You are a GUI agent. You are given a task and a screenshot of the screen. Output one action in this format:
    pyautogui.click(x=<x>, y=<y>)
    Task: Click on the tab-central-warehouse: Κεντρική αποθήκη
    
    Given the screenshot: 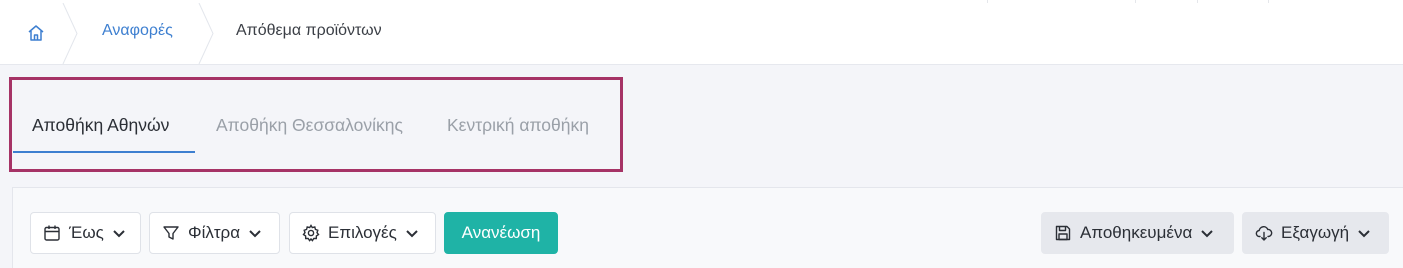 What is the action you would take?
    pyautogui.click(x=518, y=125)
    